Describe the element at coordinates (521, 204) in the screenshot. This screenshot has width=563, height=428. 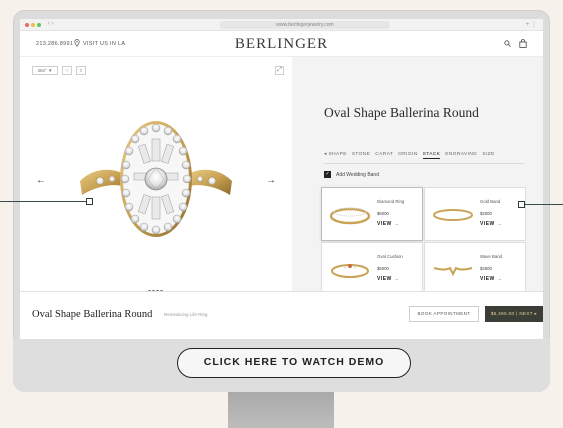
I see `callout-marker-right` at that location.